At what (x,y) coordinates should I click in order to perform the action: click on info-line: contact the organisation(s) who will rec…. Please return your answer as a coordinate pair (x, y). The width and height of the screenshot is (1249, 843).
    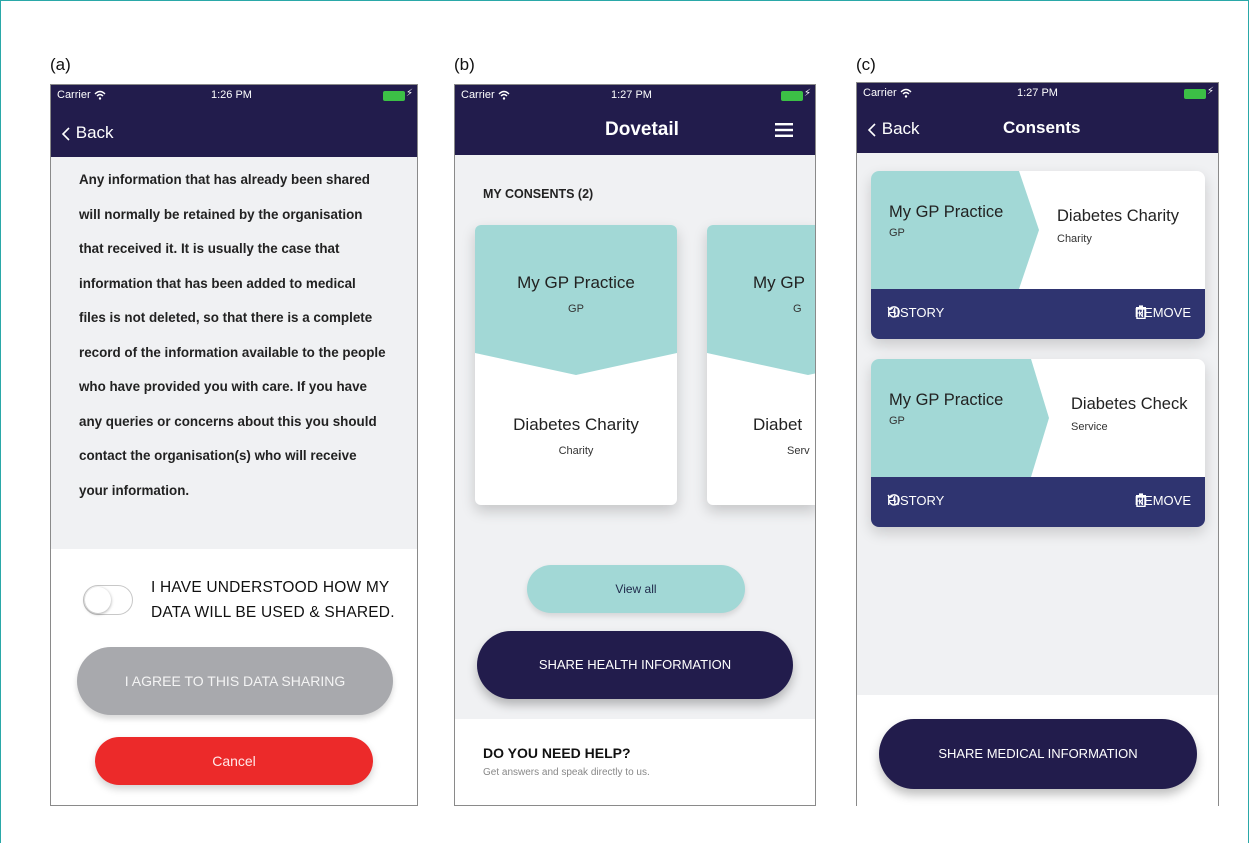
    Looking at the image, I should click on (218, 455).